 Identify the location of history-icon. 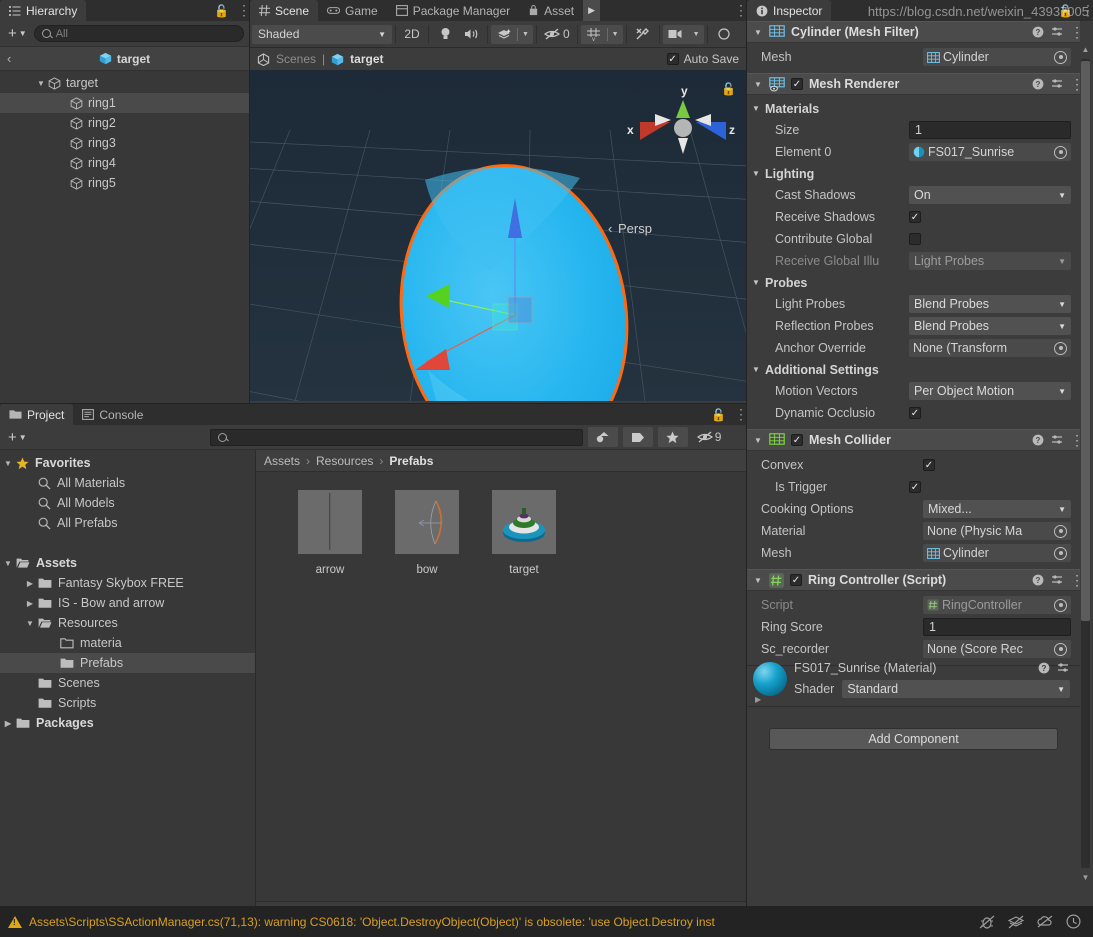
(1073, 921).